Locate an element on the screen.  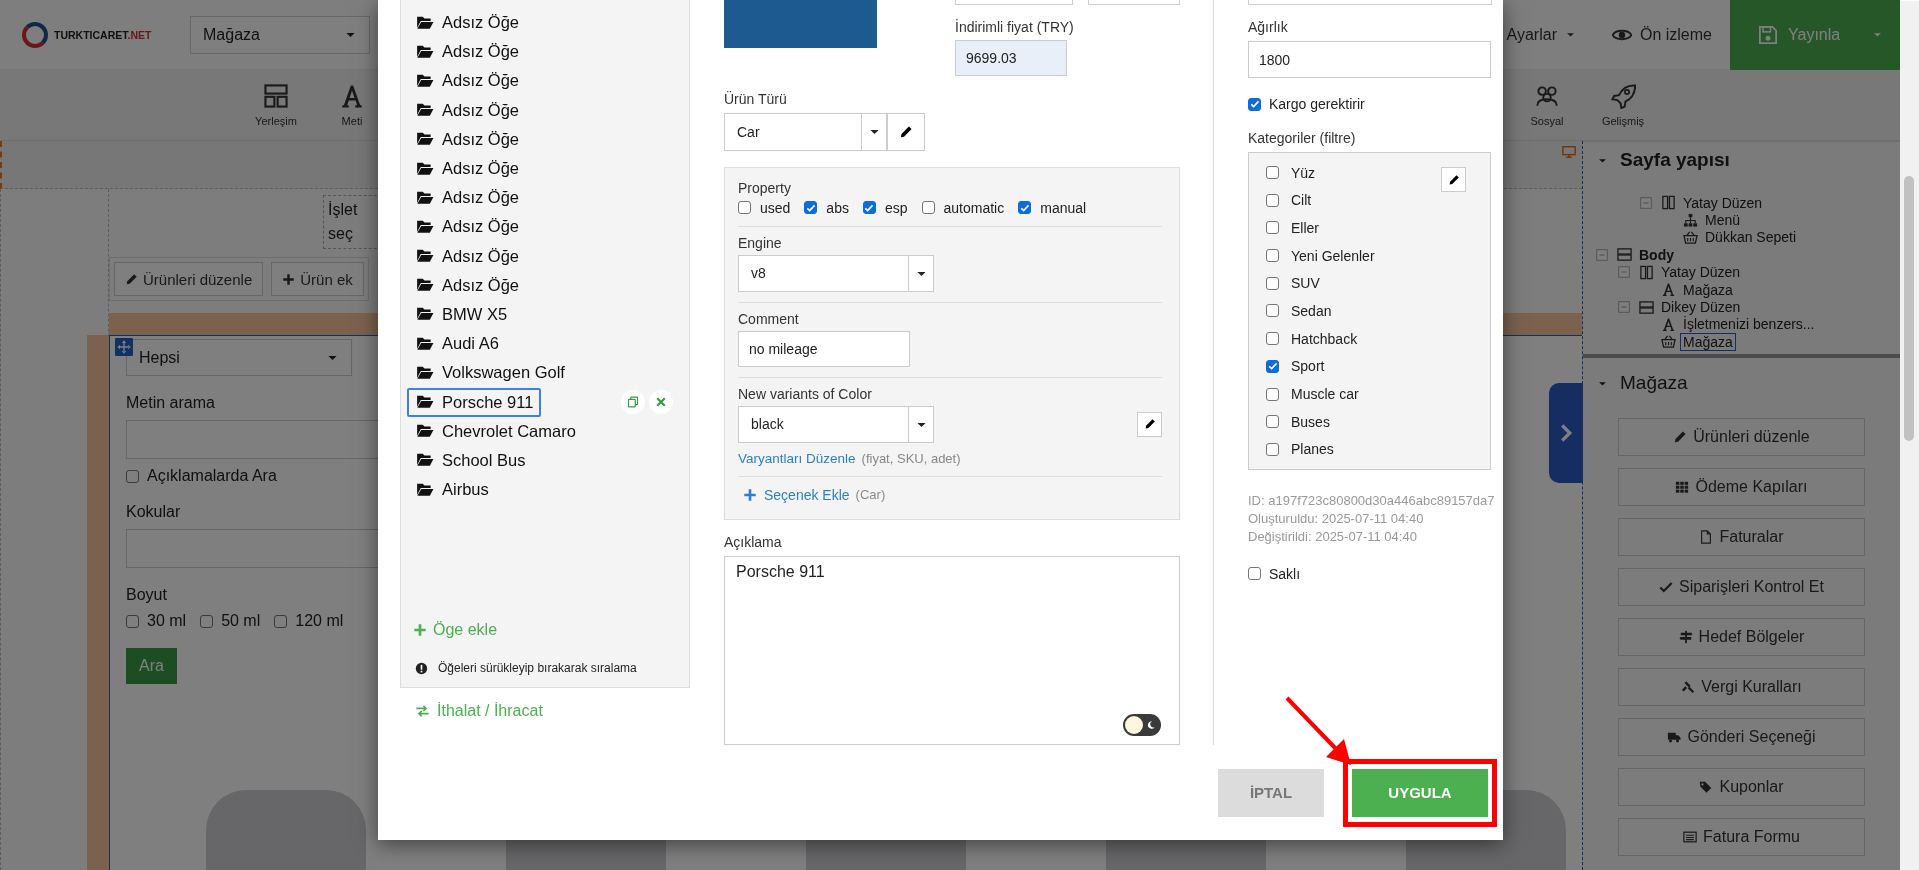
checkbox-label: Eller is located at coordinates (1305, 227).